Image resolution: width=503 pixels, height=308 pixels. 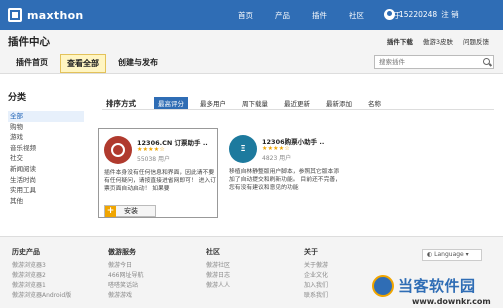 What do you see at coordinates (316, 286) in the screenshot?
I see `footer-link: 加入我们` at bounding box center [316, 286].